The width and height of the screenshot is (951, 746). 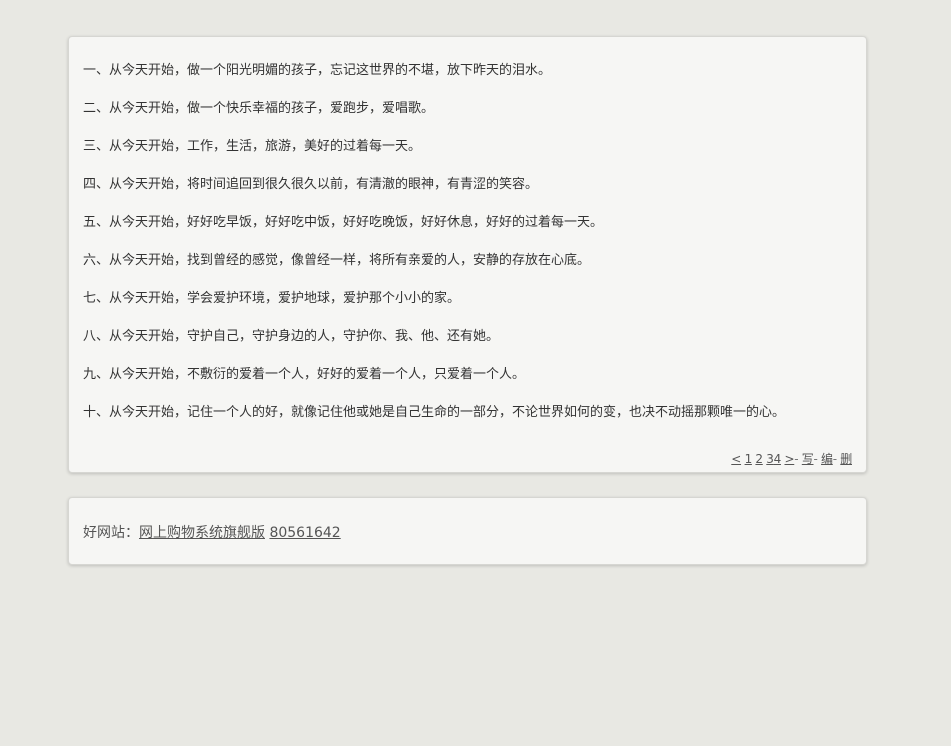 I want to click on pager: < 1 2 34 >- 写- 编- 删, so click(x=791, y=459).